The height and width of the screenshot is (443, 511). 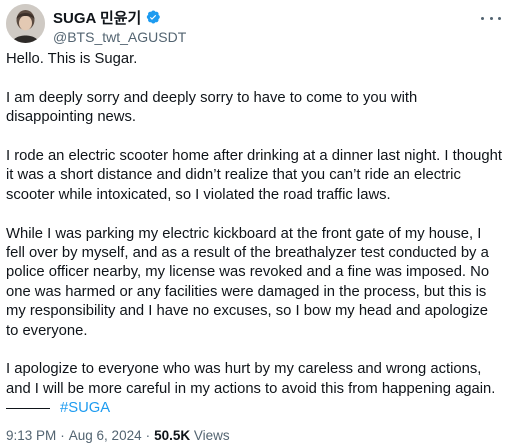 What do you see at coordinates (85, 408) in the screenshot?
I see `hashtag-link: #SUGA` at bounding box center [85, 408].